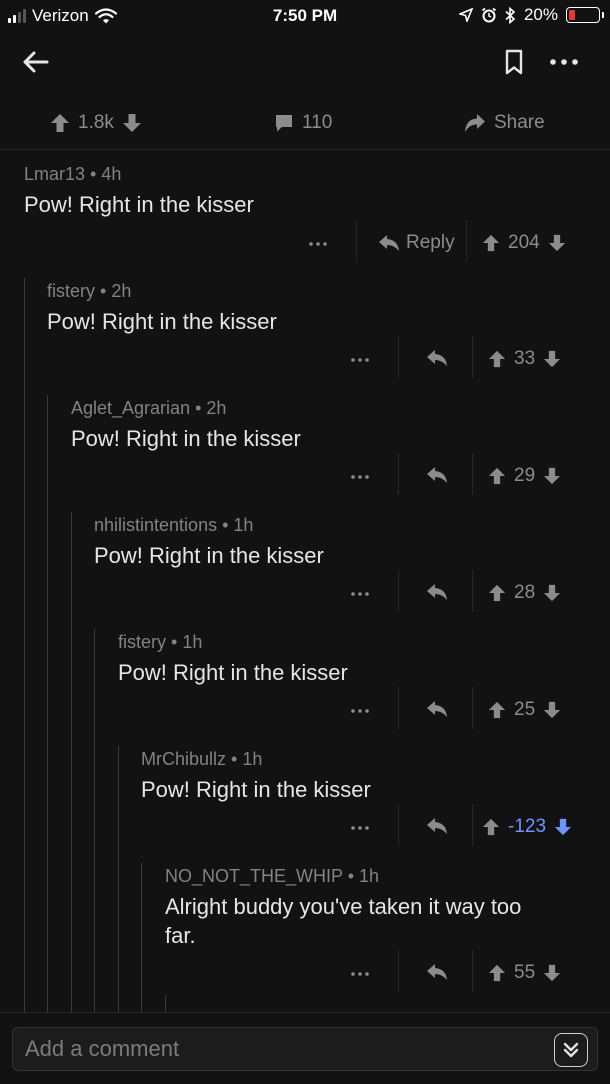 The width and height of the screenshot is (610, 1084). I want to click on comments-count-button: 110, so click(303, 123).